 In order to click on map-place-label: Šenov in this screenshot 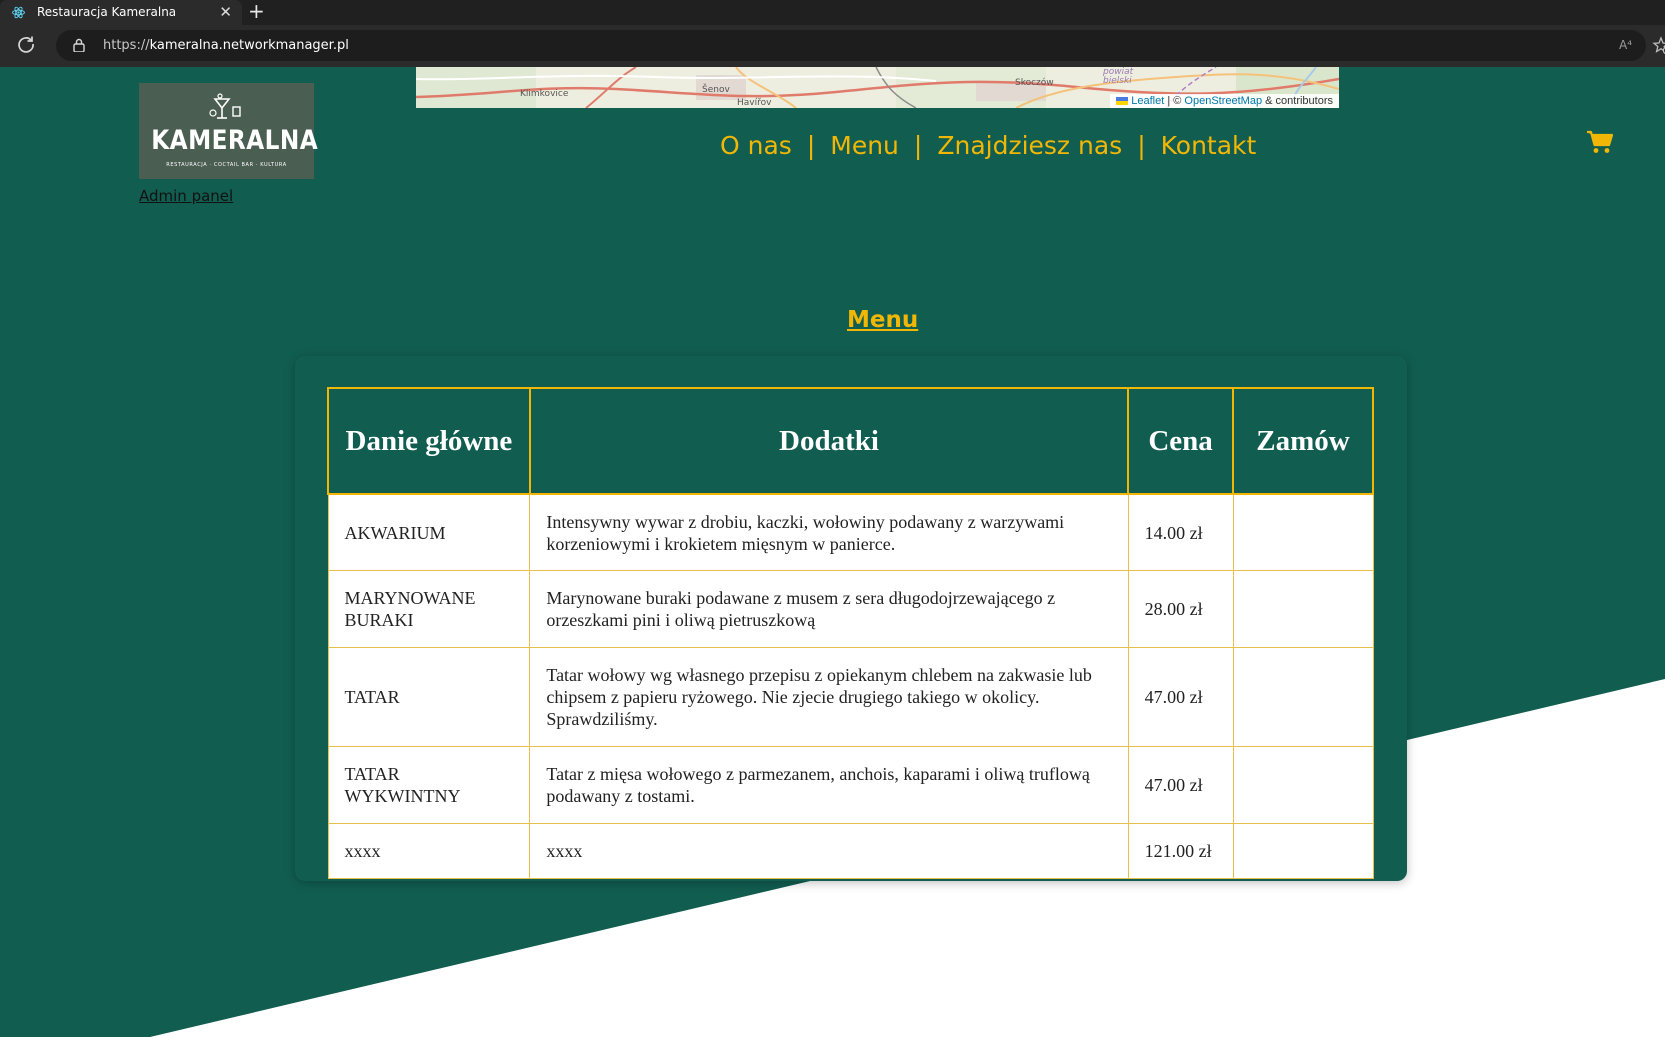, I will do `click(716, 90)`.